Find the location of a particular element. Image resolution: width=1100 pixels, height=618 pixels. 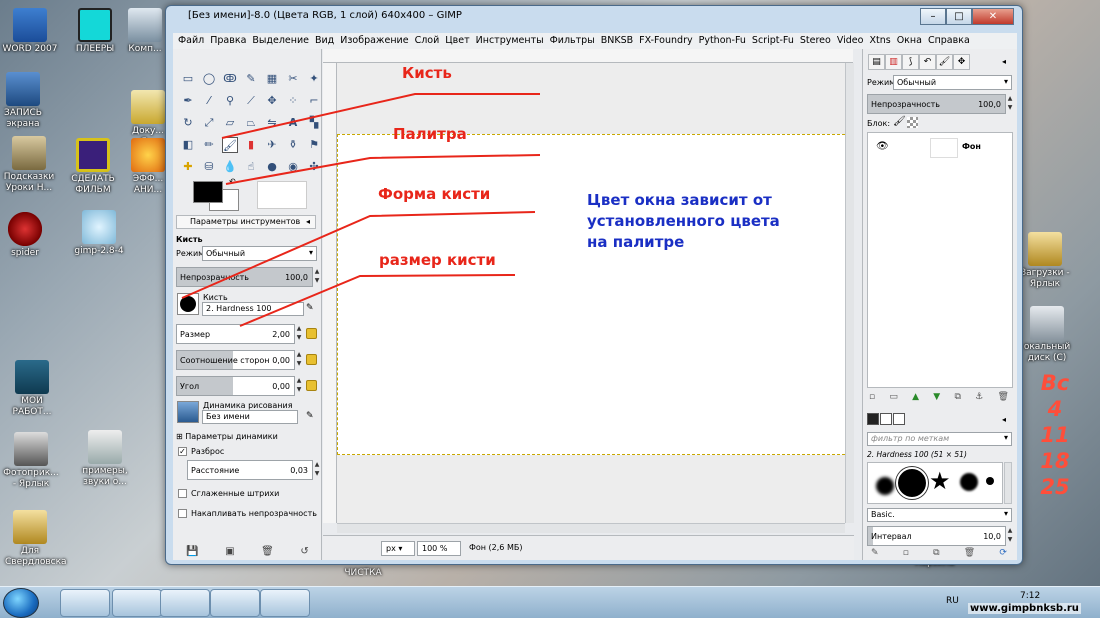

taskbar-media-icon is located at coordinates (137, 603).